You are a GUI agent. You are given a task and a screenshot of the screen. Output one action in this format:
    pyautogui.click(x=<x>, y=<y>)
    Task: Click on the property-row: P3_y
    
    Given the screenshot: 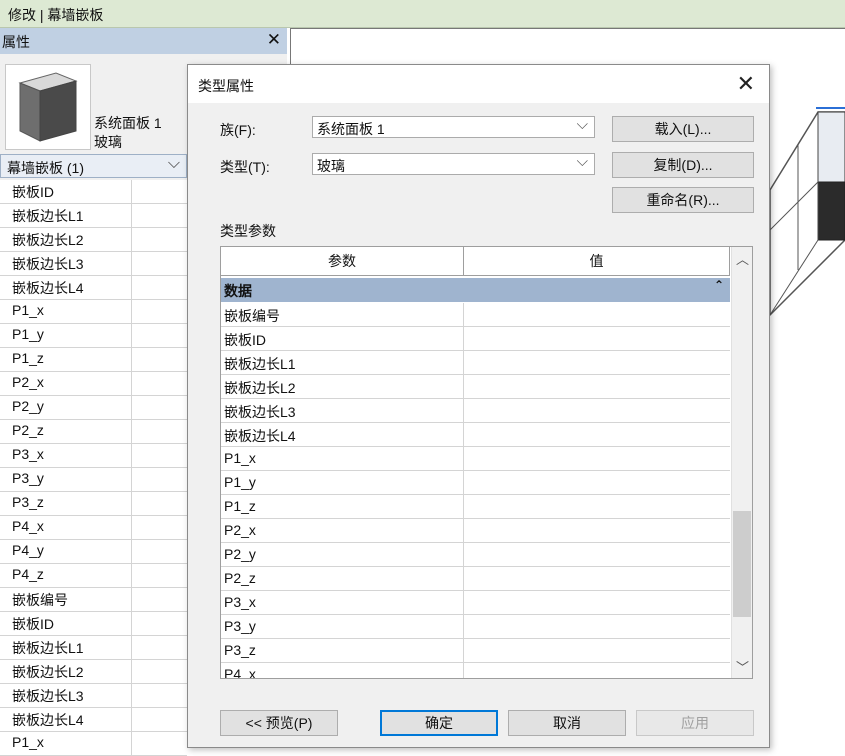 What is the action you would take?
    pyautogui.click(x=93, y=480)
    